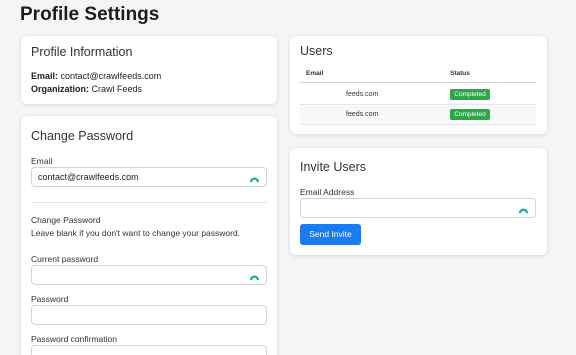 The height and width of the screenshot is (355, 576). What do you see at coordinates (330, 234) in the screenshot?
I see `send-invite-button: Send Invite` at bounding box center [330, 234].